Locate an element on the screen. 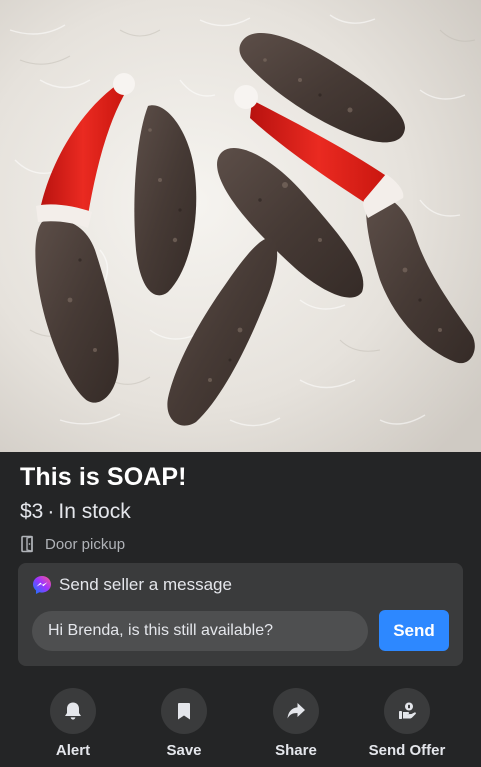 The height and width of the screenshot is (767, 481). save-button is located at coordinates (184, 711).